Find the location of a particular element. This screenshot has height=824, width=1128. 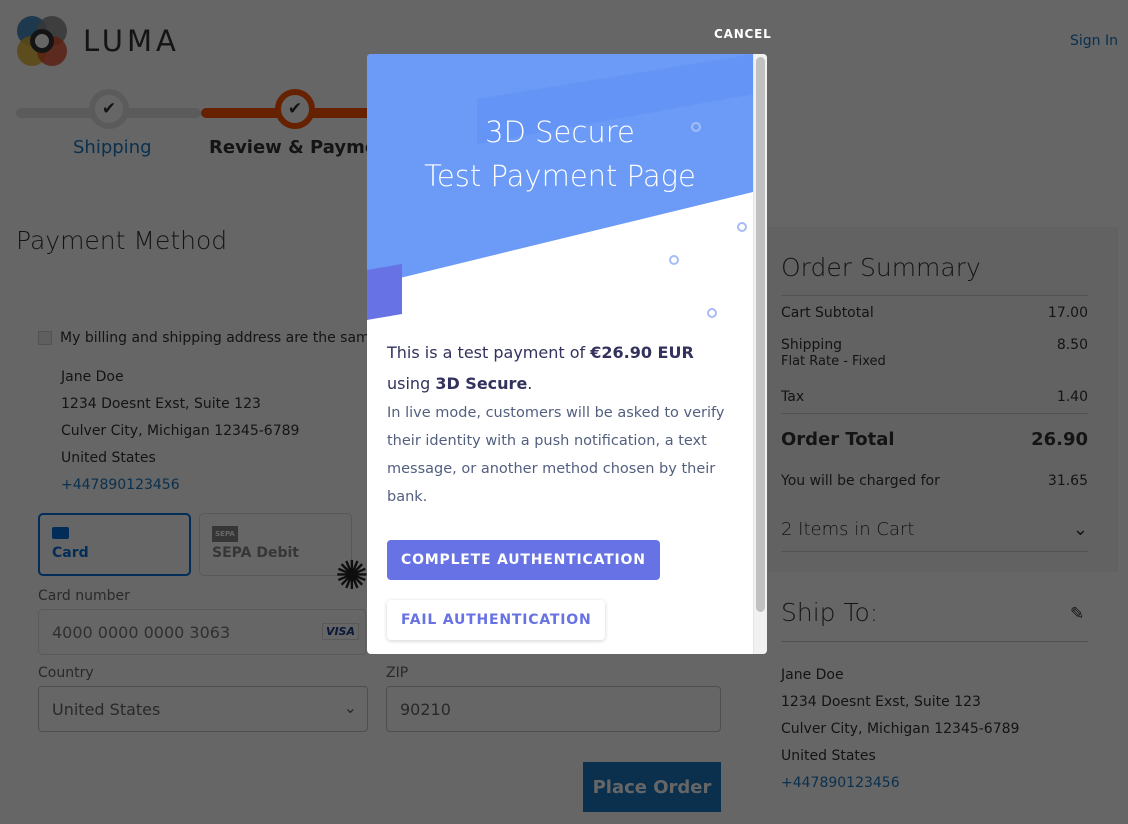

brand-name: LUMA is located at coordinates (131, 41).